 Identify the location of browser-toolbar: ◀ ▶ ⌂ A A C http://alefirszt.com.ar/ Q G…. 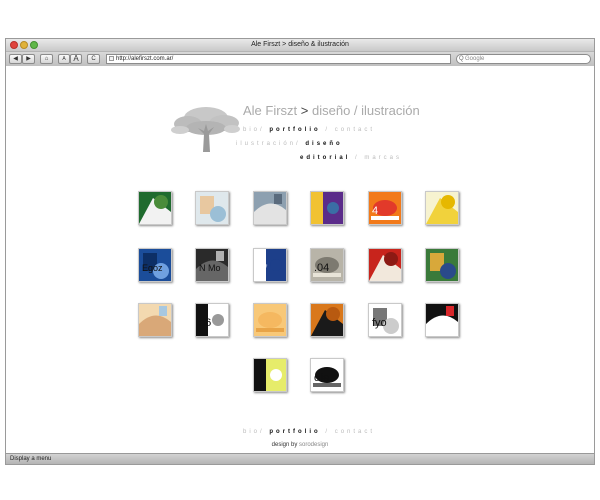
(300, 59).